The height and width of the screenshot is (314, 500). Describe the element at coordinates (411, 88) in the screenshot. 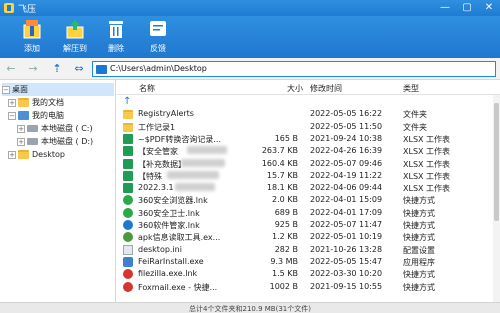

I see `column-type: 类型` at that location.